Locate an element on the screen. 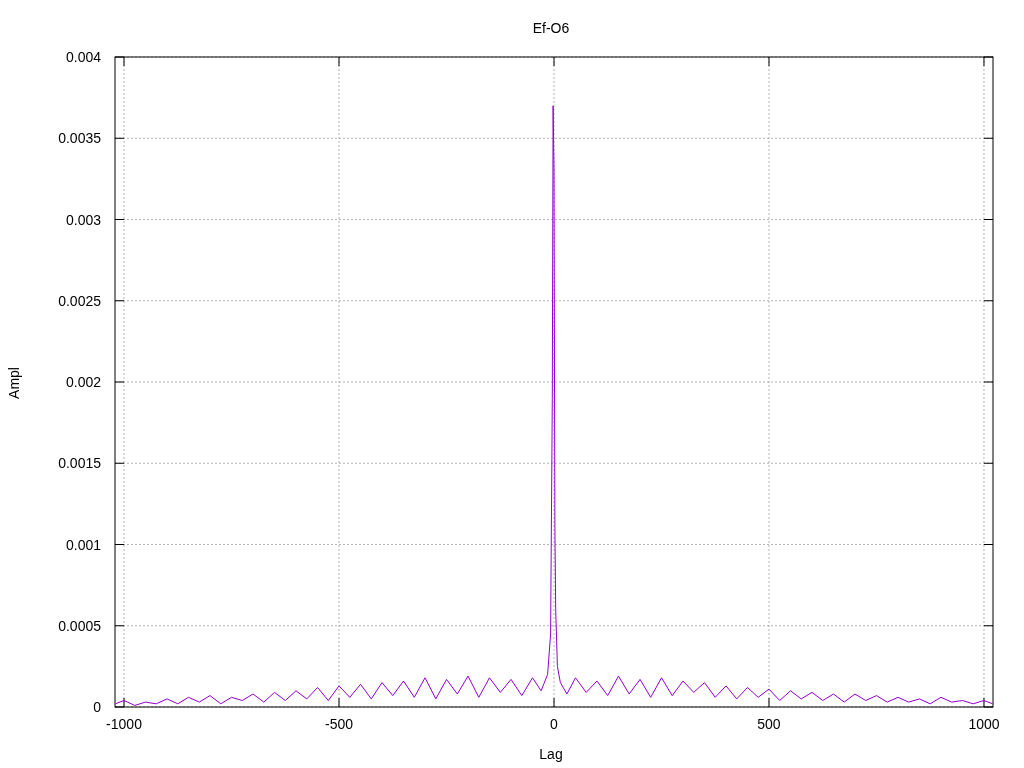 The width and height of the screenshot is (1024, 768). chart-title: Ef-O6 is located at coordinates (551, 28).